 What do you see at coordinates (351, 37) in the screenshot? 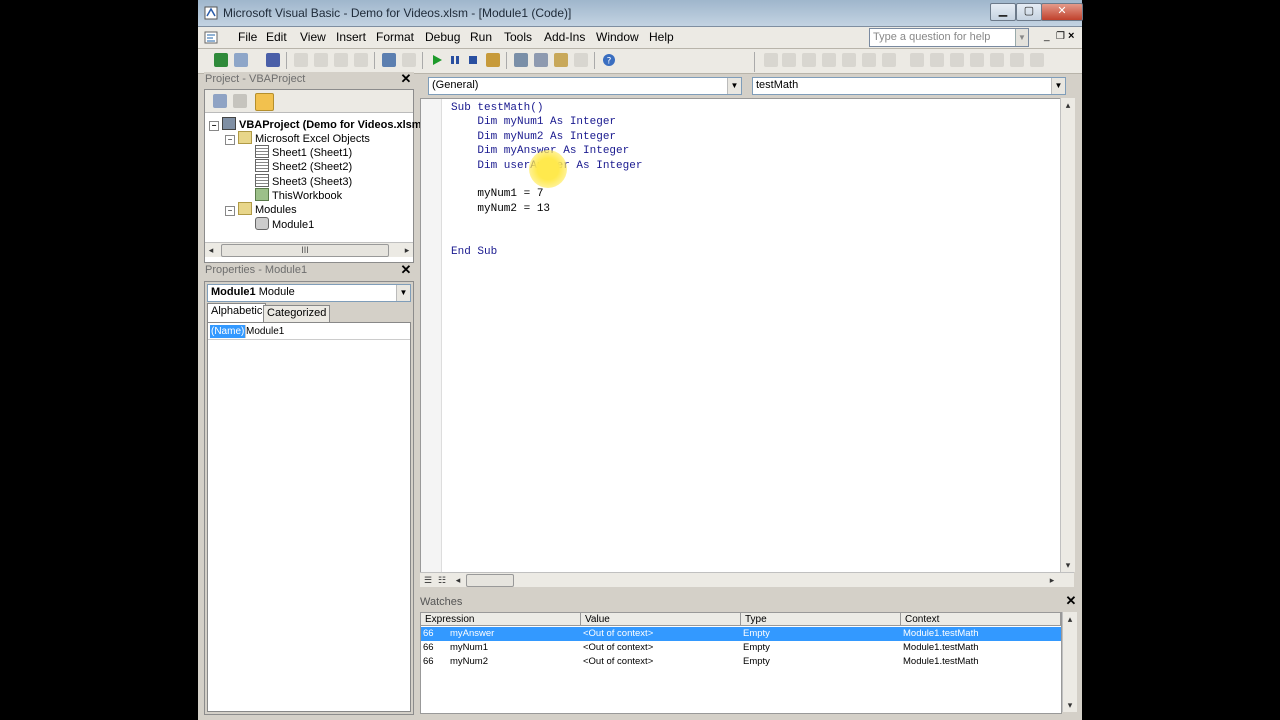
I see `menu-insert: Insert` at bounding box center [351, 37].